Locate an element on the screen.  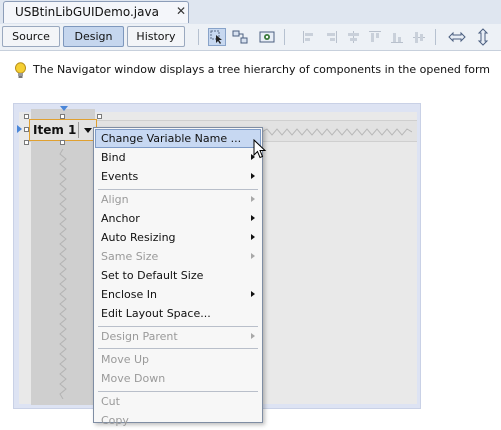
align-top-icon is located at coordinates (375, 37).